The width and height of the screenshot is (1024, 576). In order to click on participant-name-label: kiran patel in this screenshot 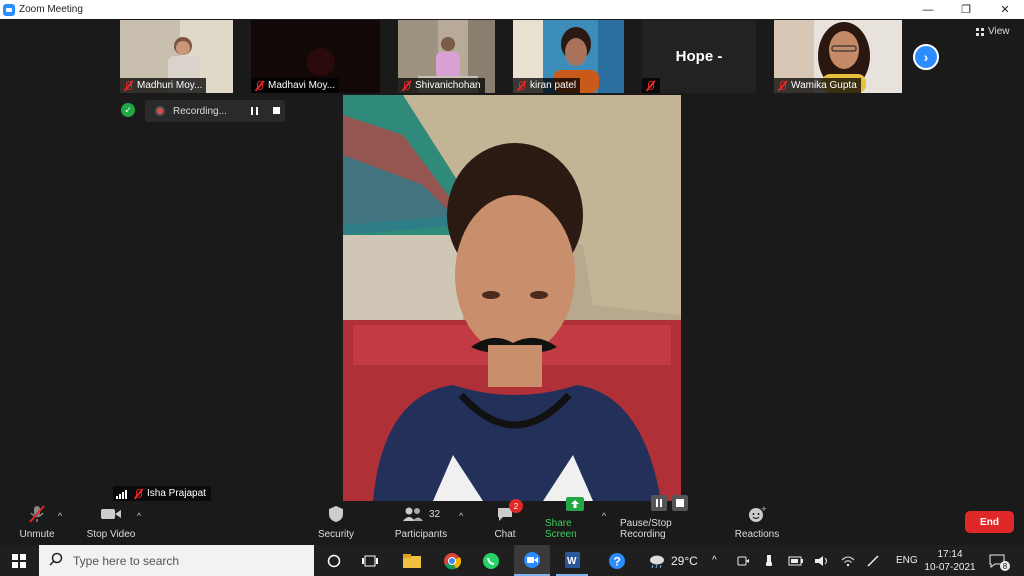, I will do `click(547, 85)`.